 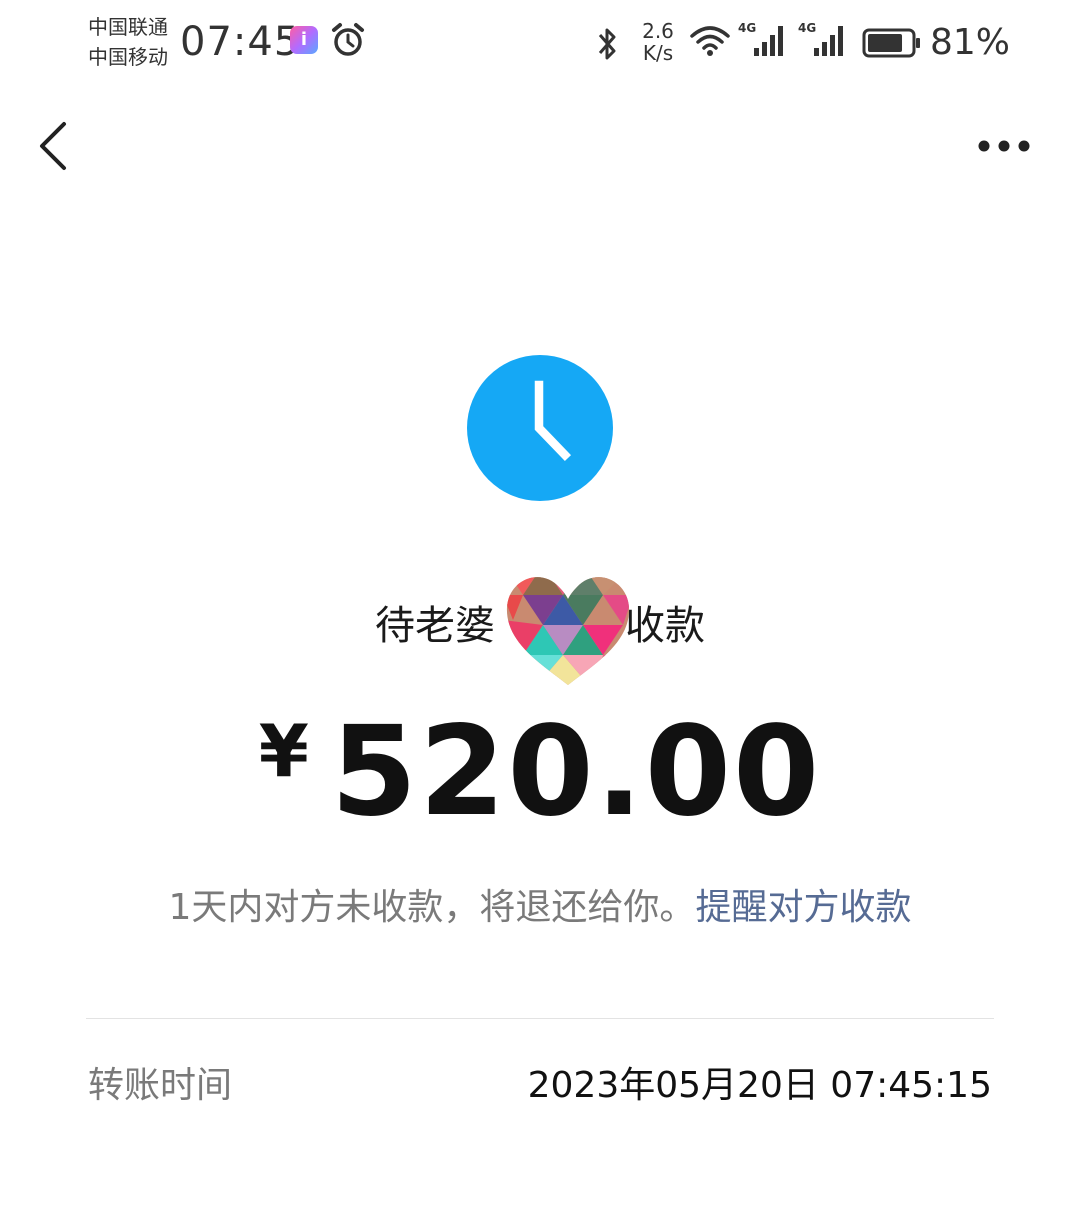 What do you see at coordinates (128, 42) in the screenshot?
I see `carrier-names: 中国联通 中国移动` at bounding box center [128, 42].